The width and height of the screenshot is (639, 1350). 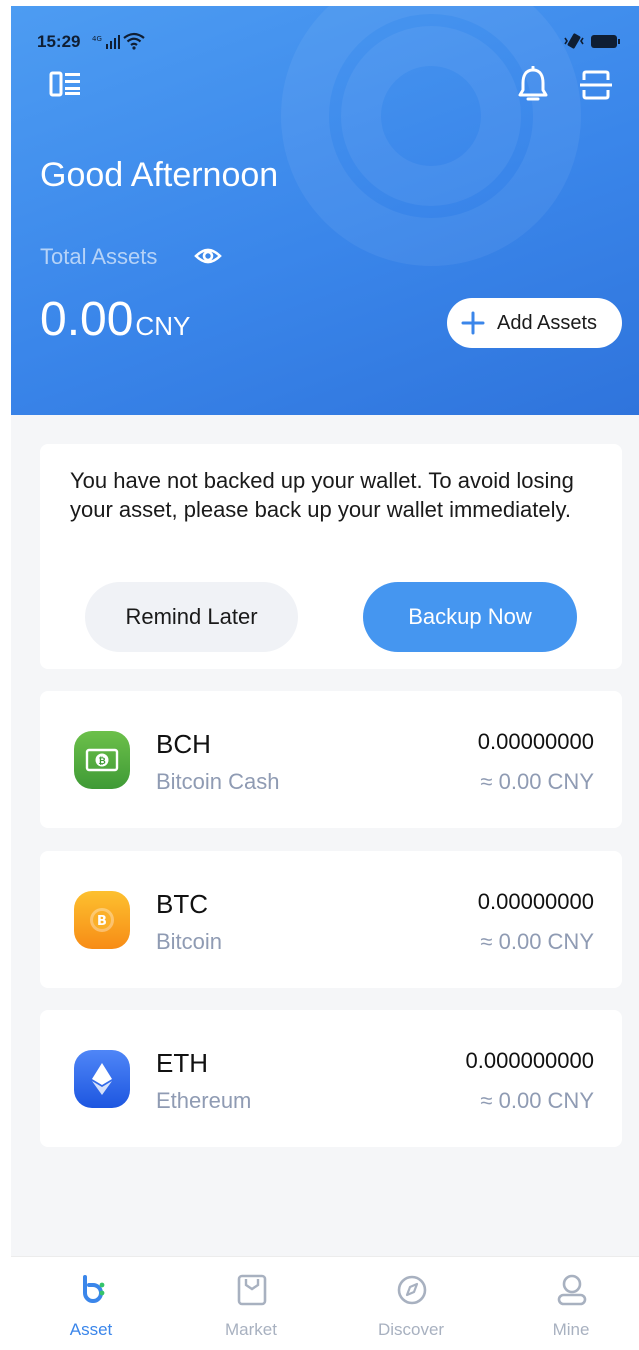 I want to click on nav-tab-discover: Discover, so click(x=411, y=1303).